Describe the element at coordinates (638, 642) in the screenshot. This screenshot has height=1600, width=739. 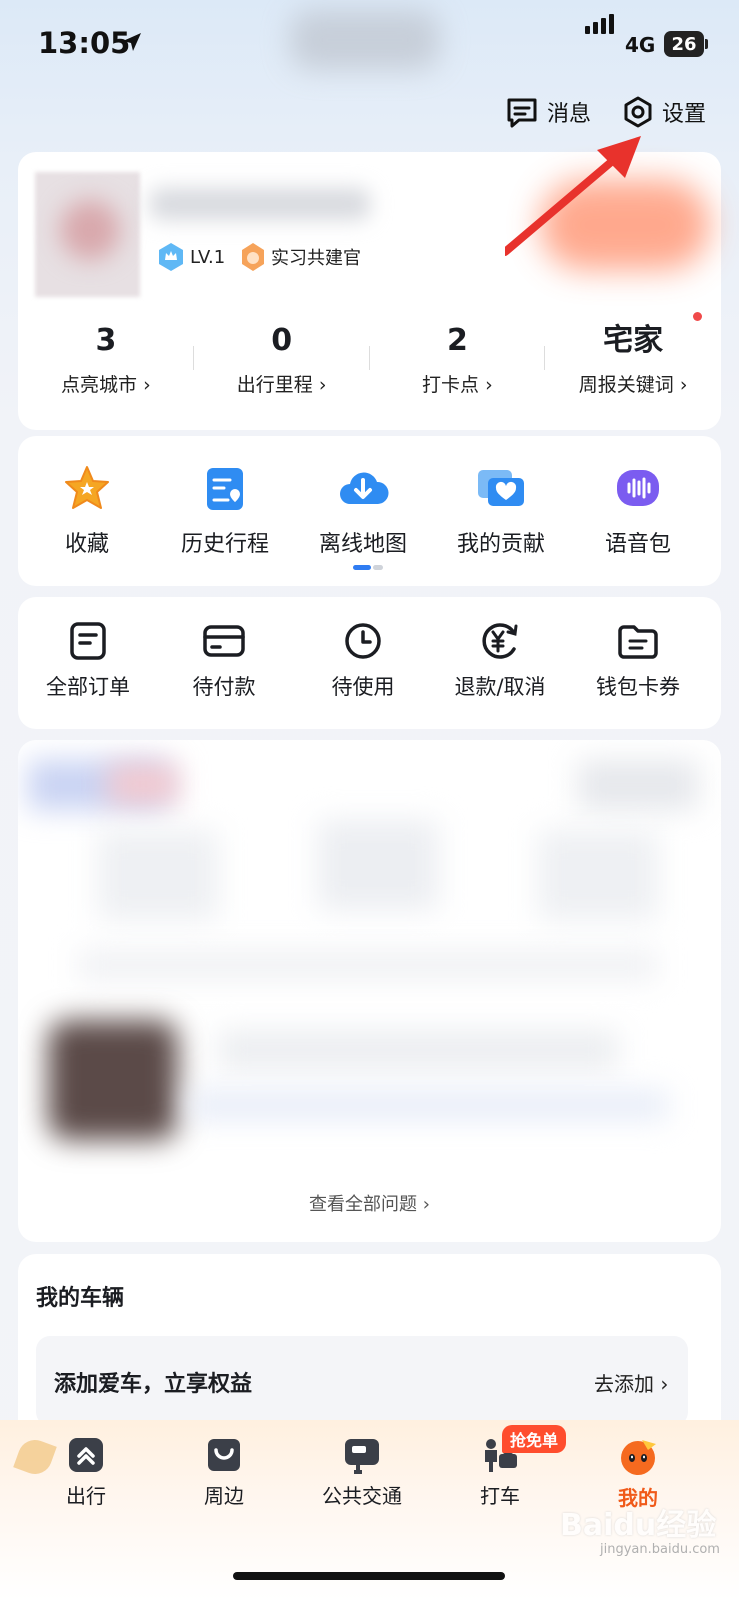
I see `wallet-folder-icon` at that location.